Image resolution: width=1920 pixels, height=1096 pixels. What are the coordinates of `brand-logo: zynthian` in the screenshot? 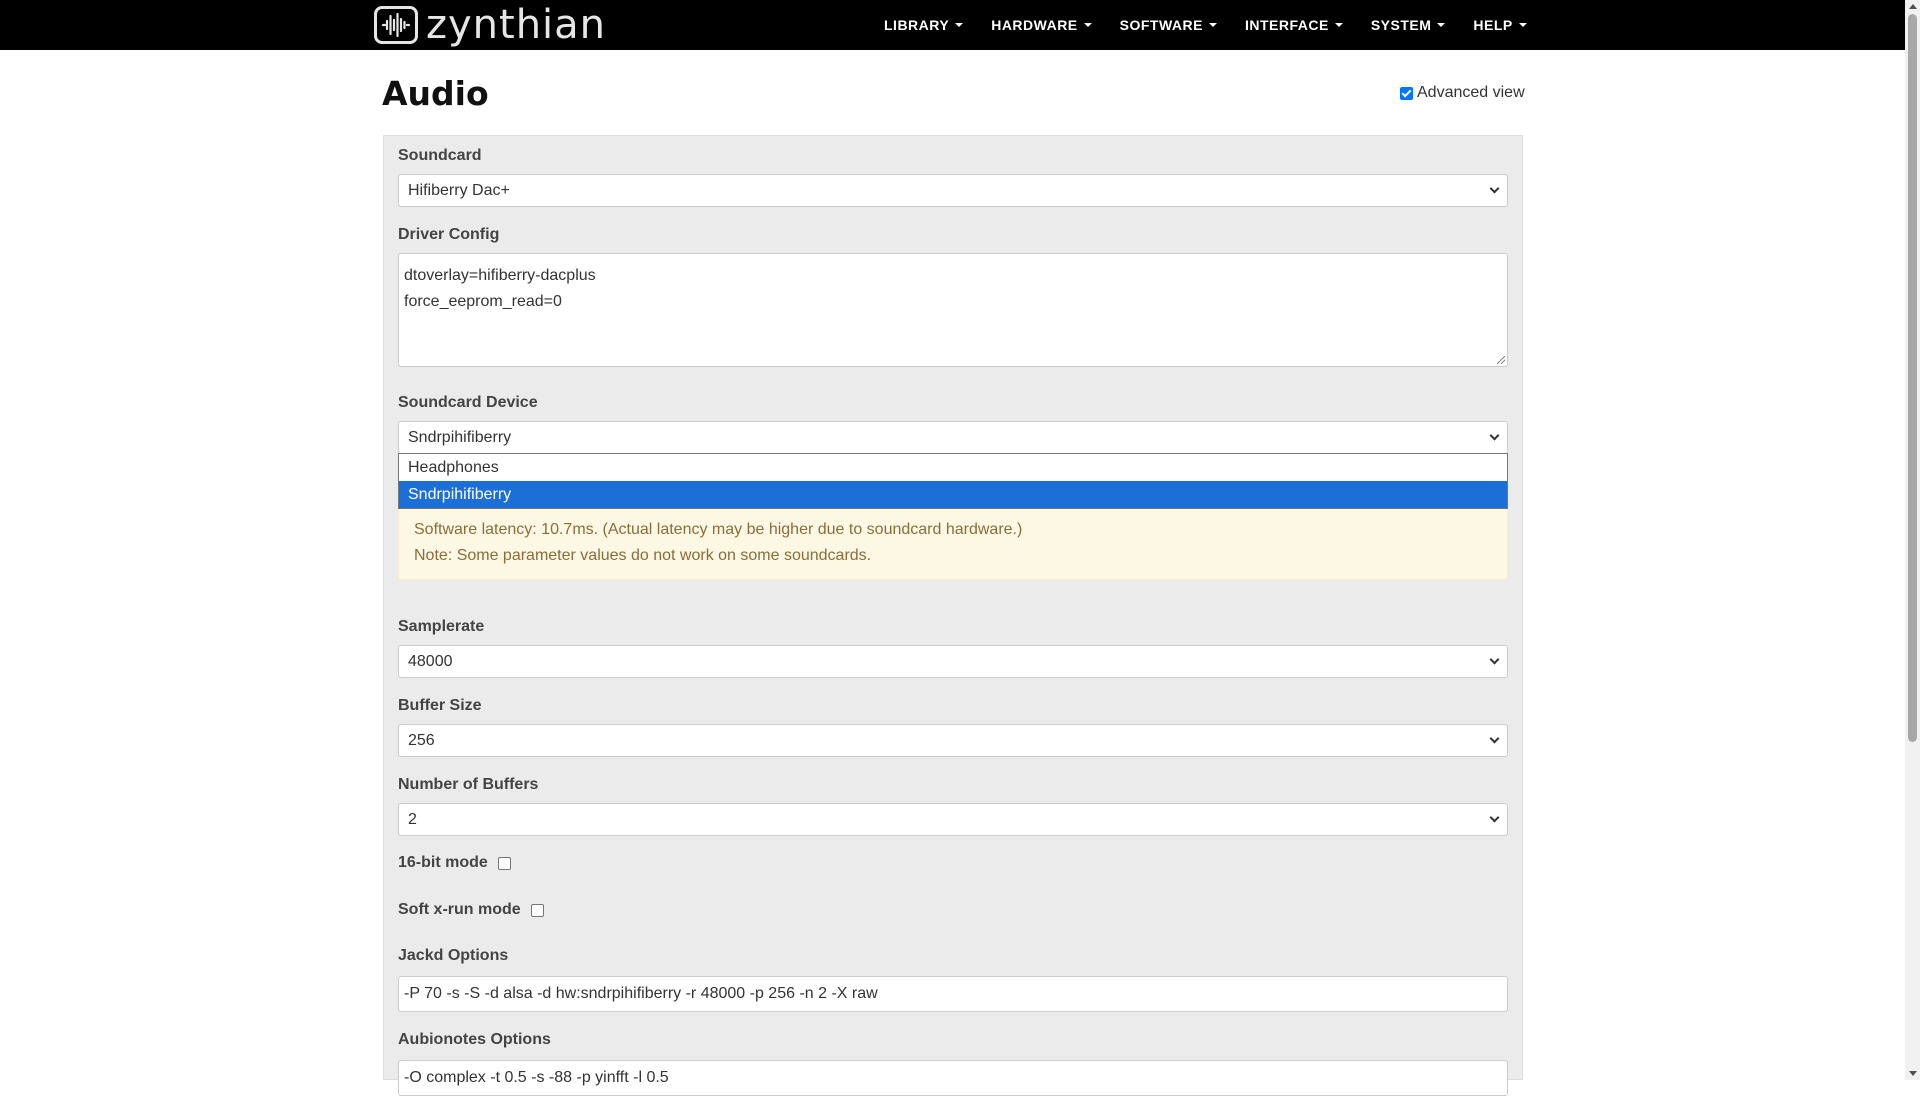 It's located at (490, 25).